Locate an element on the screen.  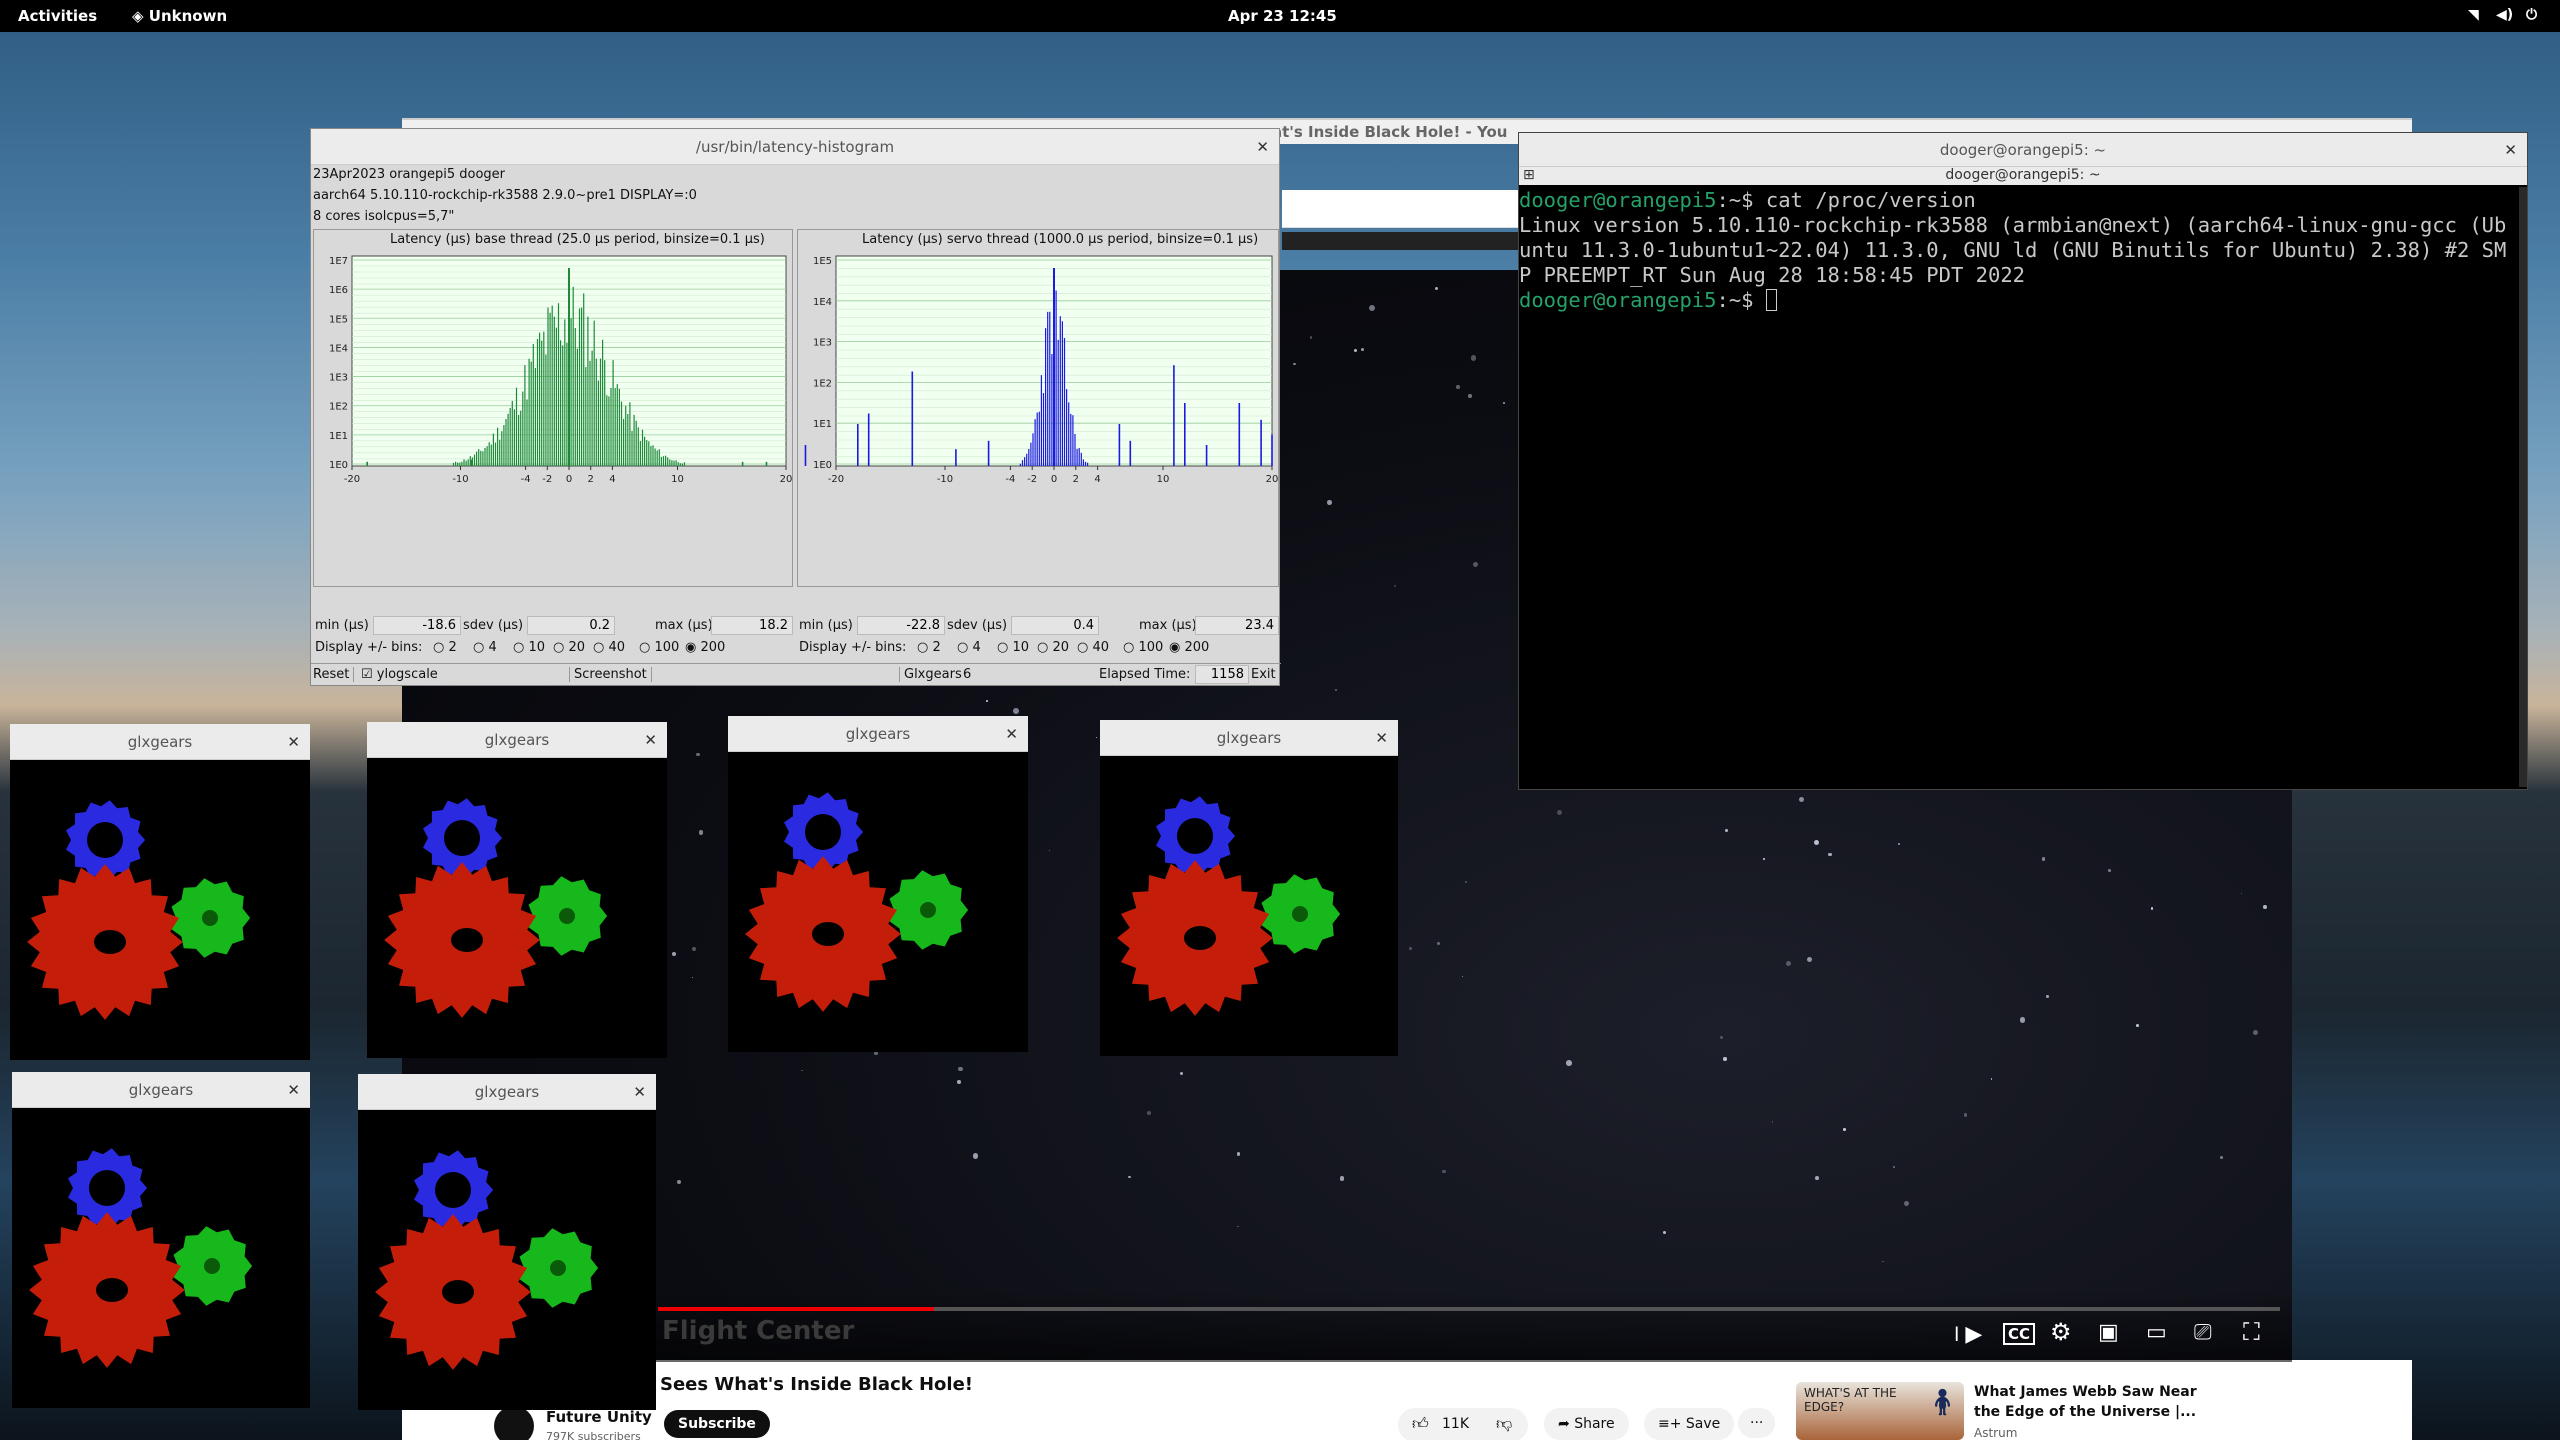
x-tick-label: 20 is located at coordinates (786, 479).